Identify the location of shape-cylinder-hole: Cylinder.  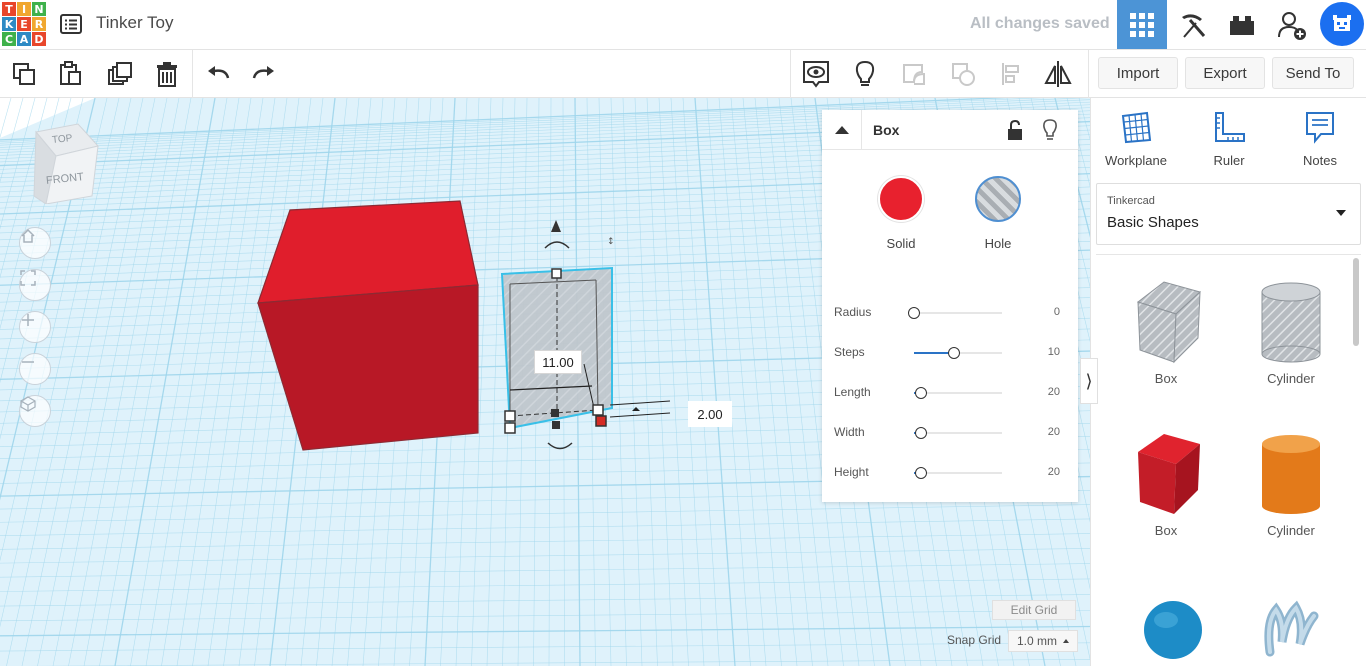
(1291, 332).